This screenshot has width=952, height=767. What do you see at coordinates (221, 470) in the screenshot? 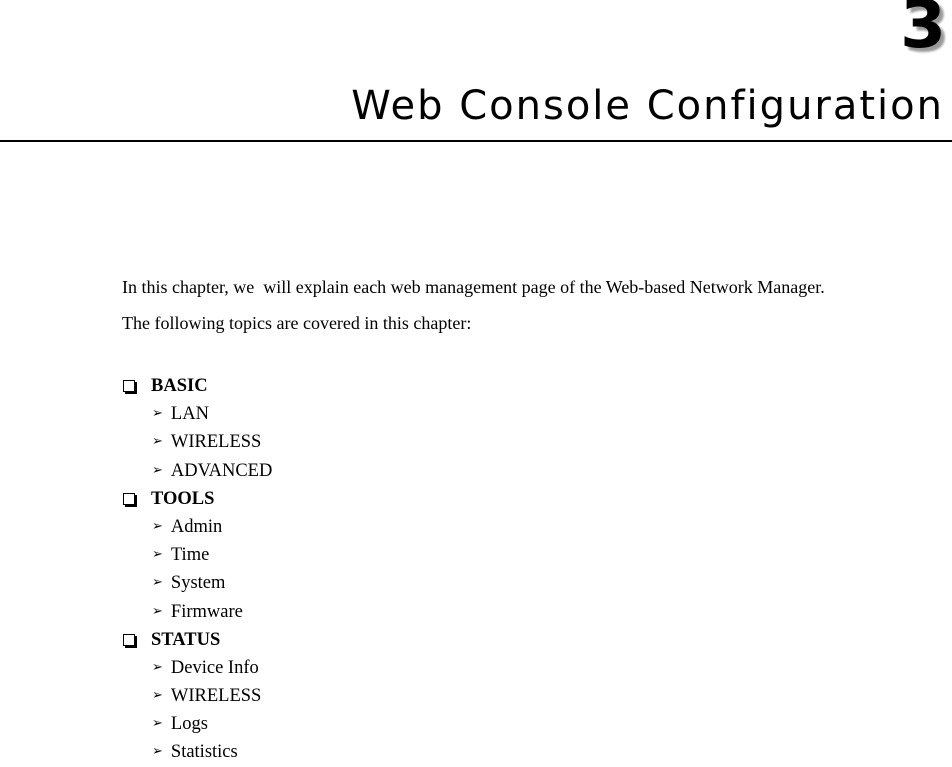
I see `list-item-label: ADVANCED` at bounding box center [221, 470].